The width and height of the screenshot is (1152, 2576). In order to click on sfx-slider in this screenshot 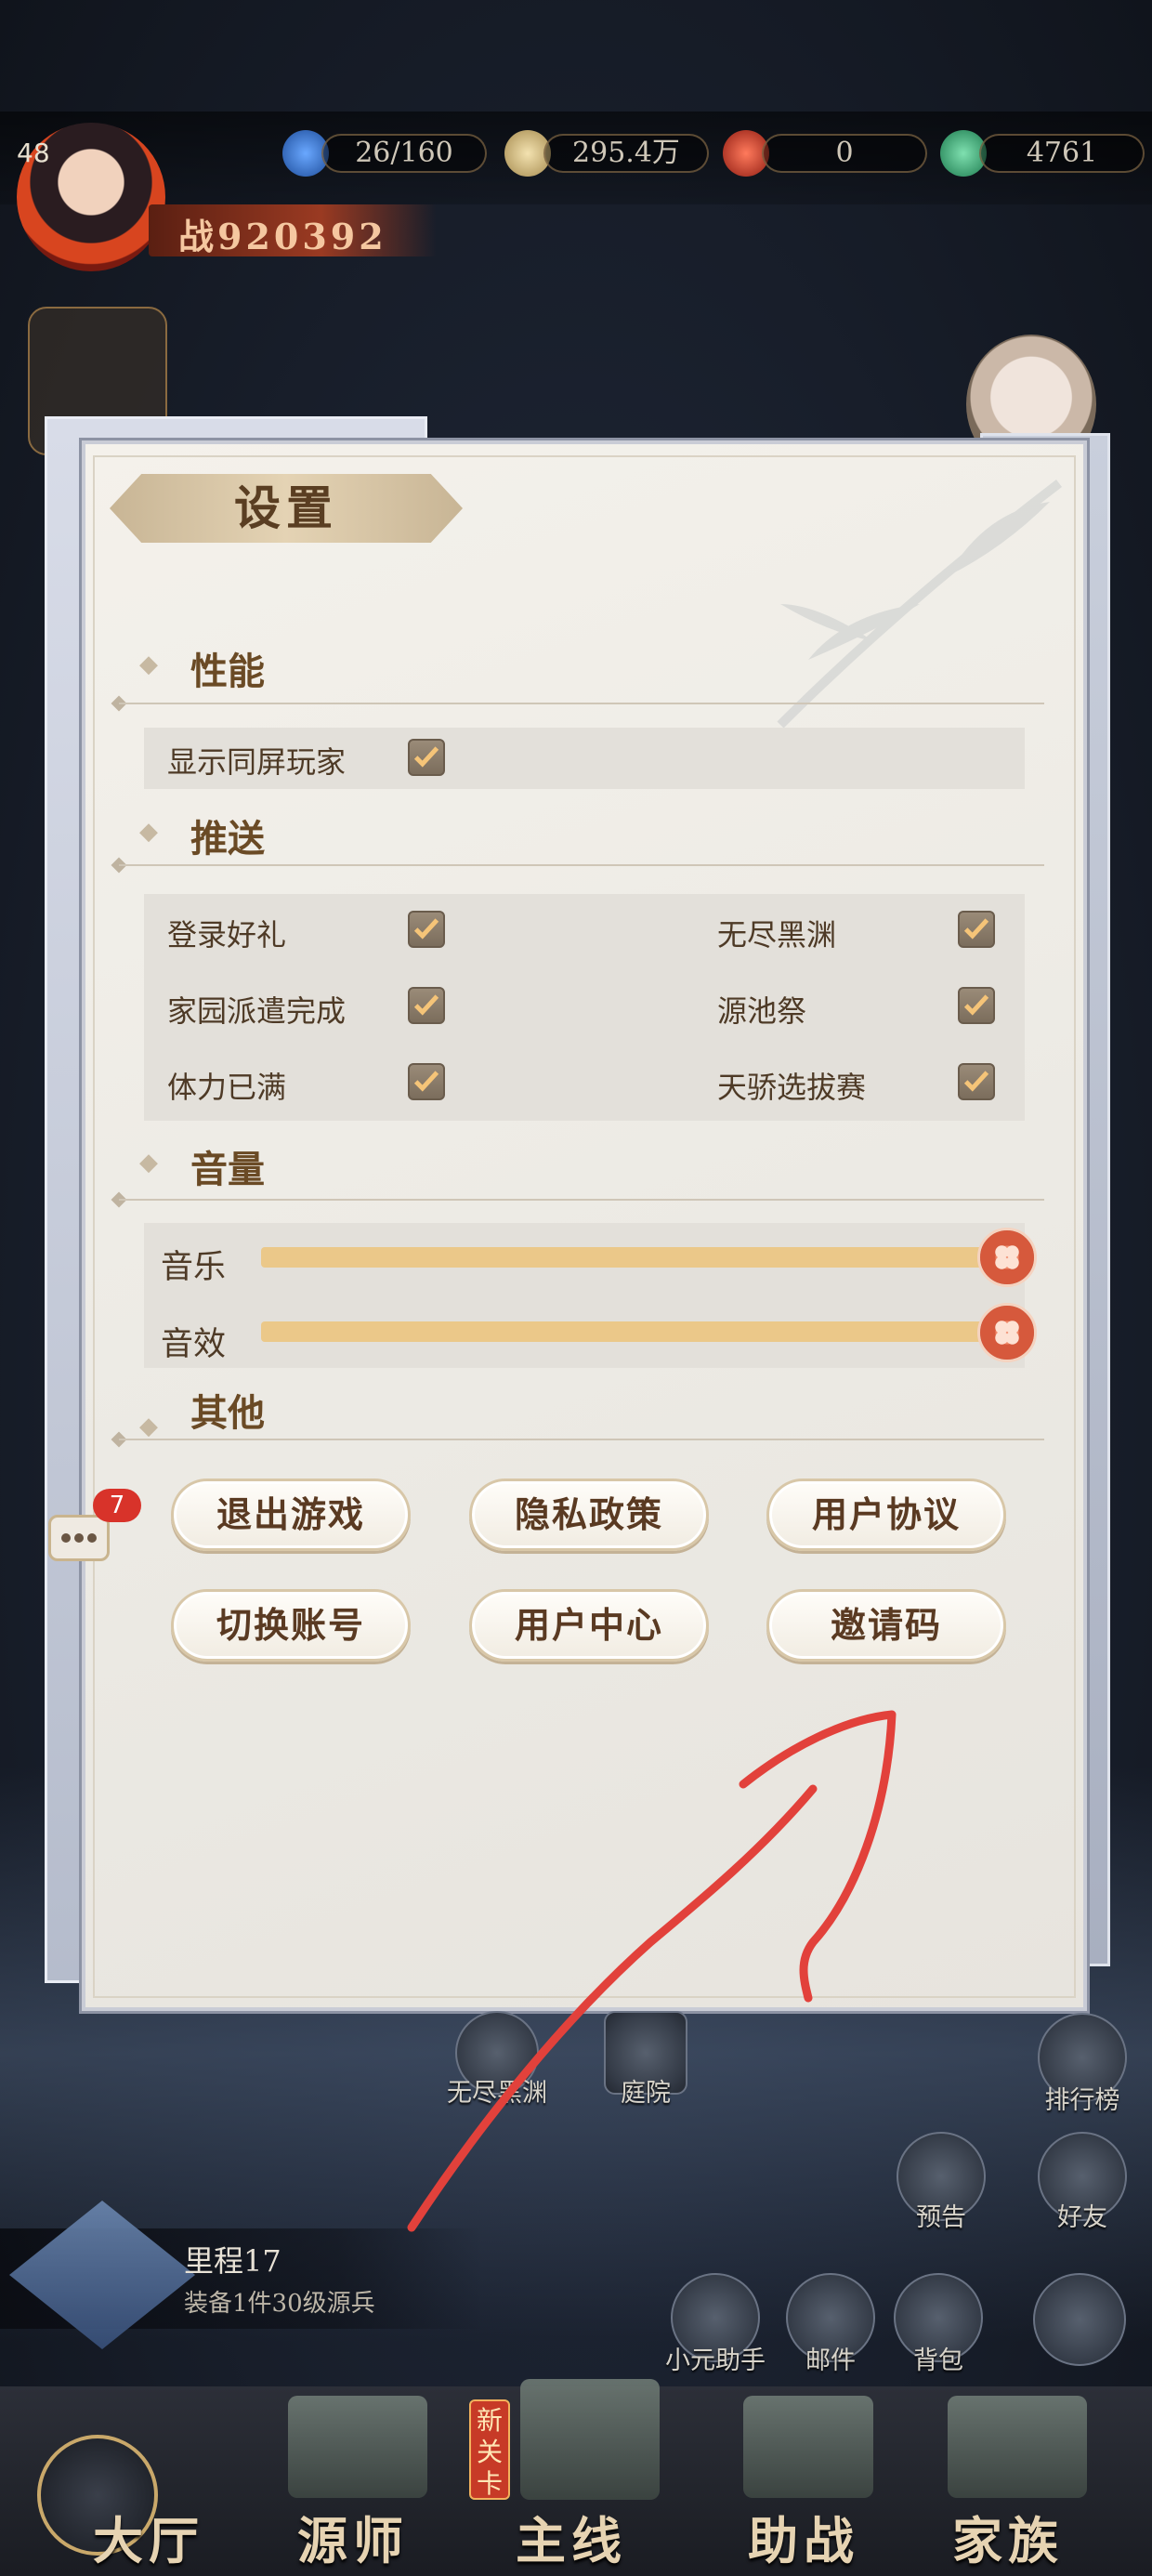, I will do `click(632, 1331)`.